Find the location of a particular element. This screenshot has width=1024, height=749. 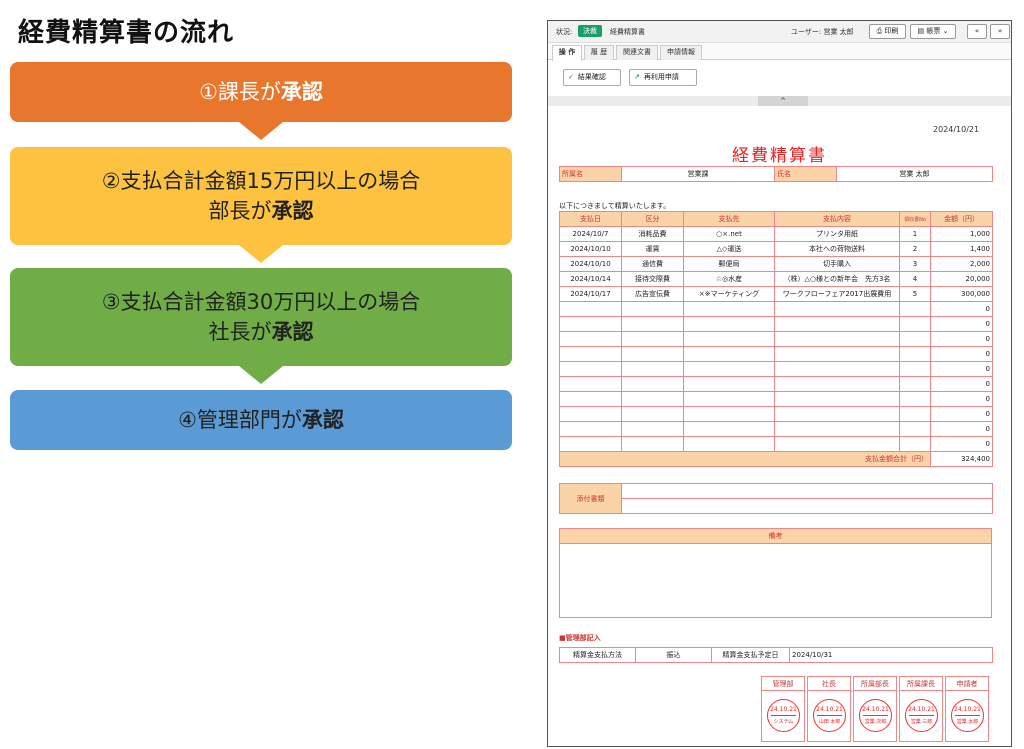

name-value: 営業 太郎 is located at coordinates (914, 174).